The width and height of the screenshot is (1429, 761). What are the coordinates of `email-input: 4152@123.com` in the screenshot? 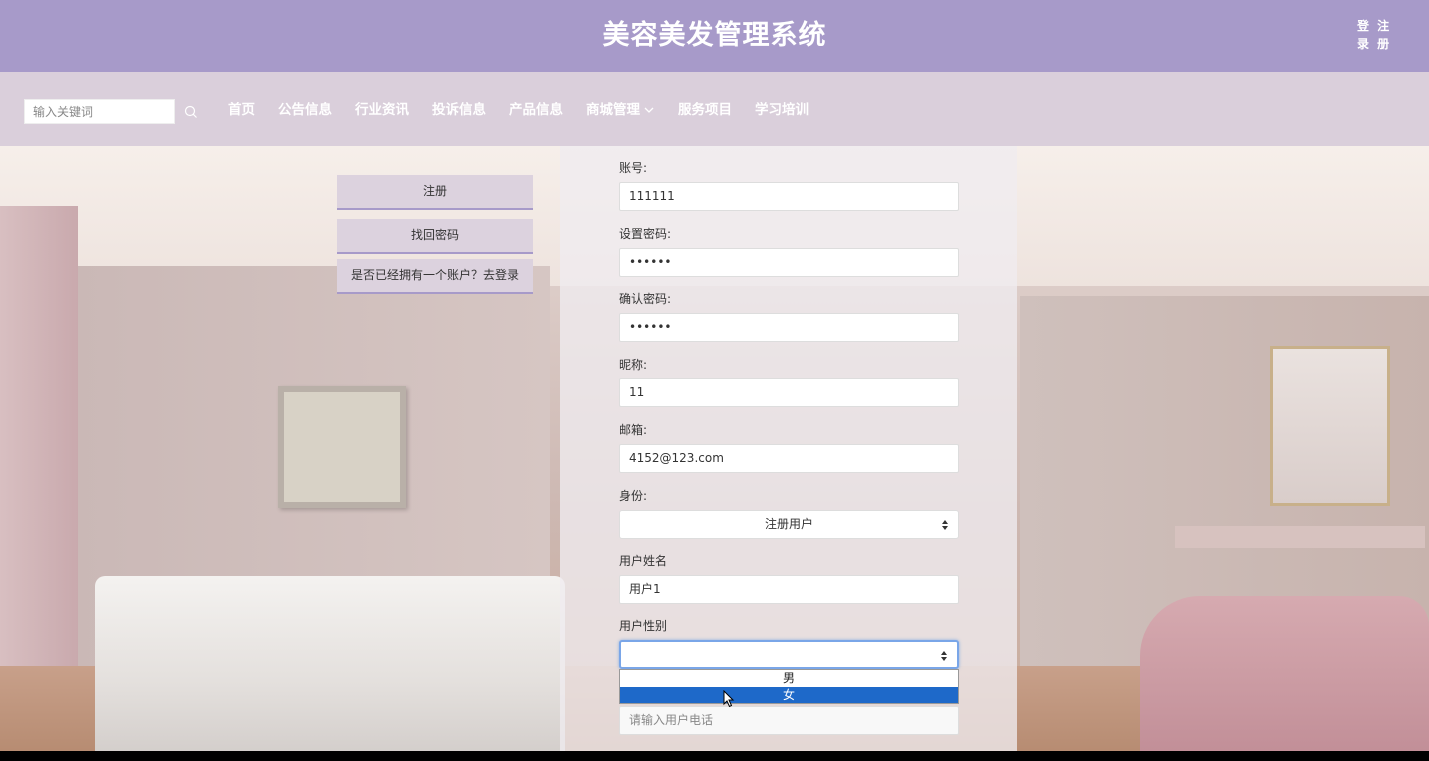 It's located at (789, 458).